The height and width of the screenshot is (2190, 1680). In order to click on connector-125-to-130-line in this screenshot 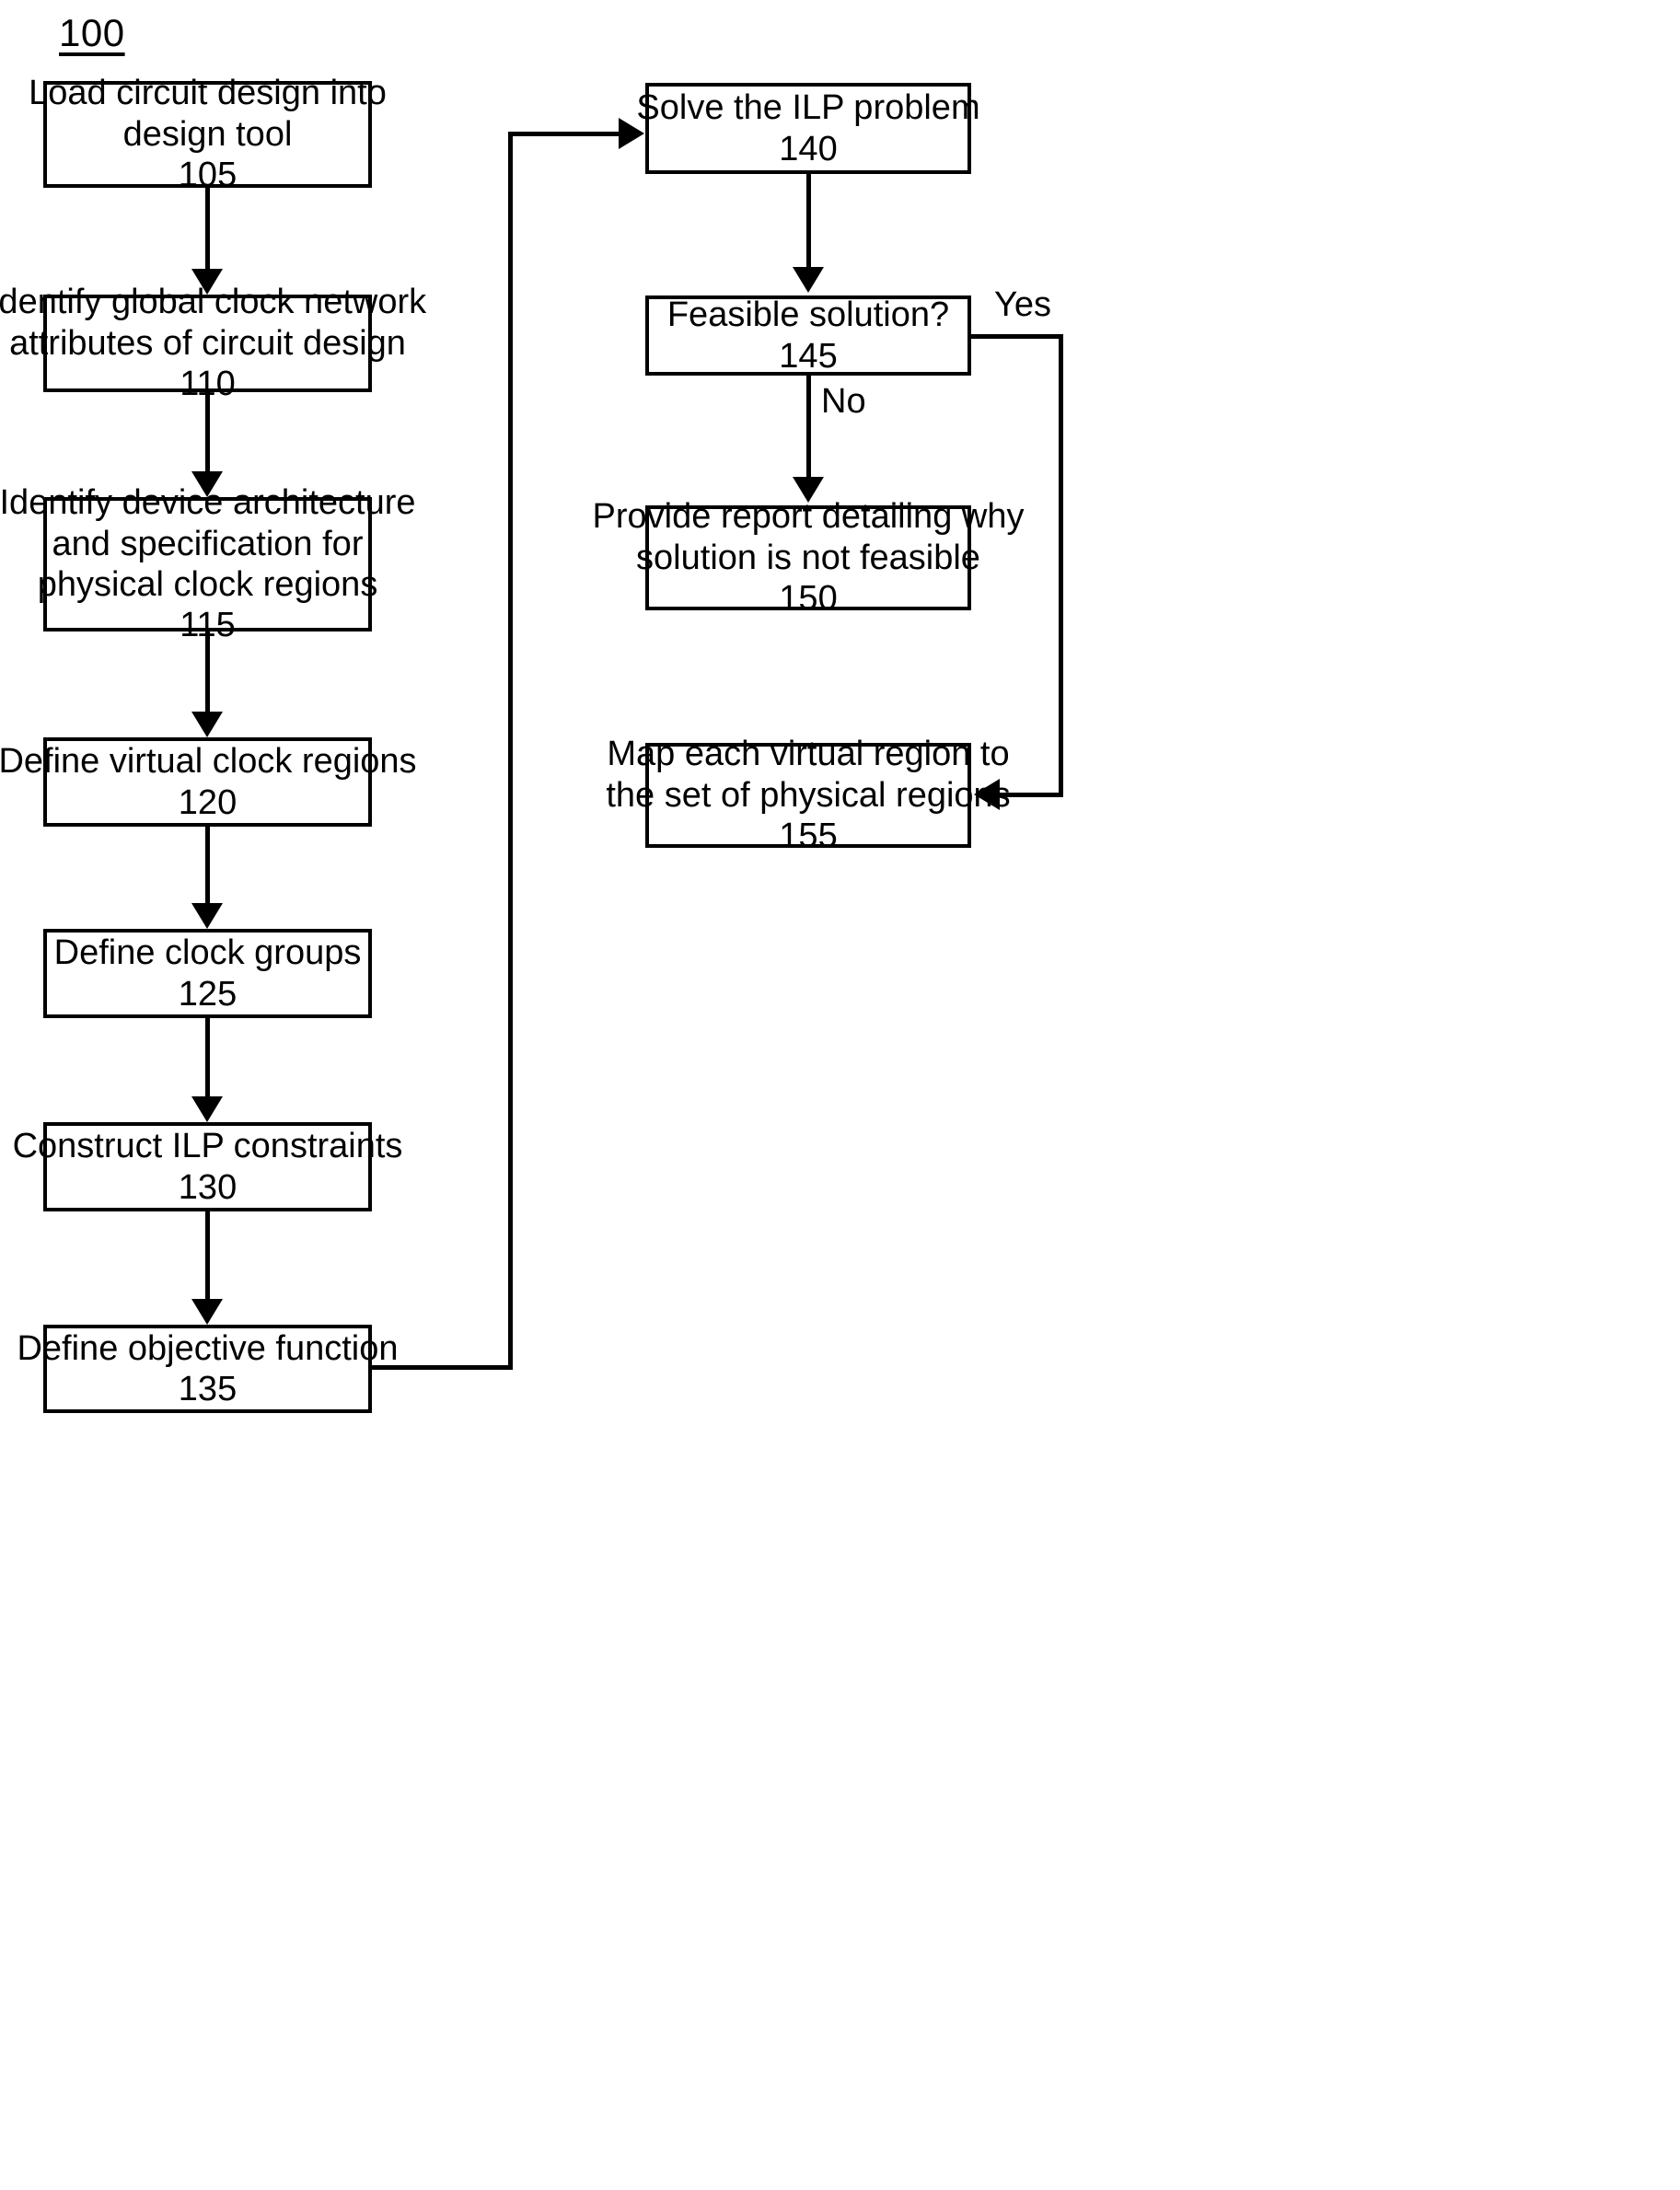, I will do `click(207, 1059)`.